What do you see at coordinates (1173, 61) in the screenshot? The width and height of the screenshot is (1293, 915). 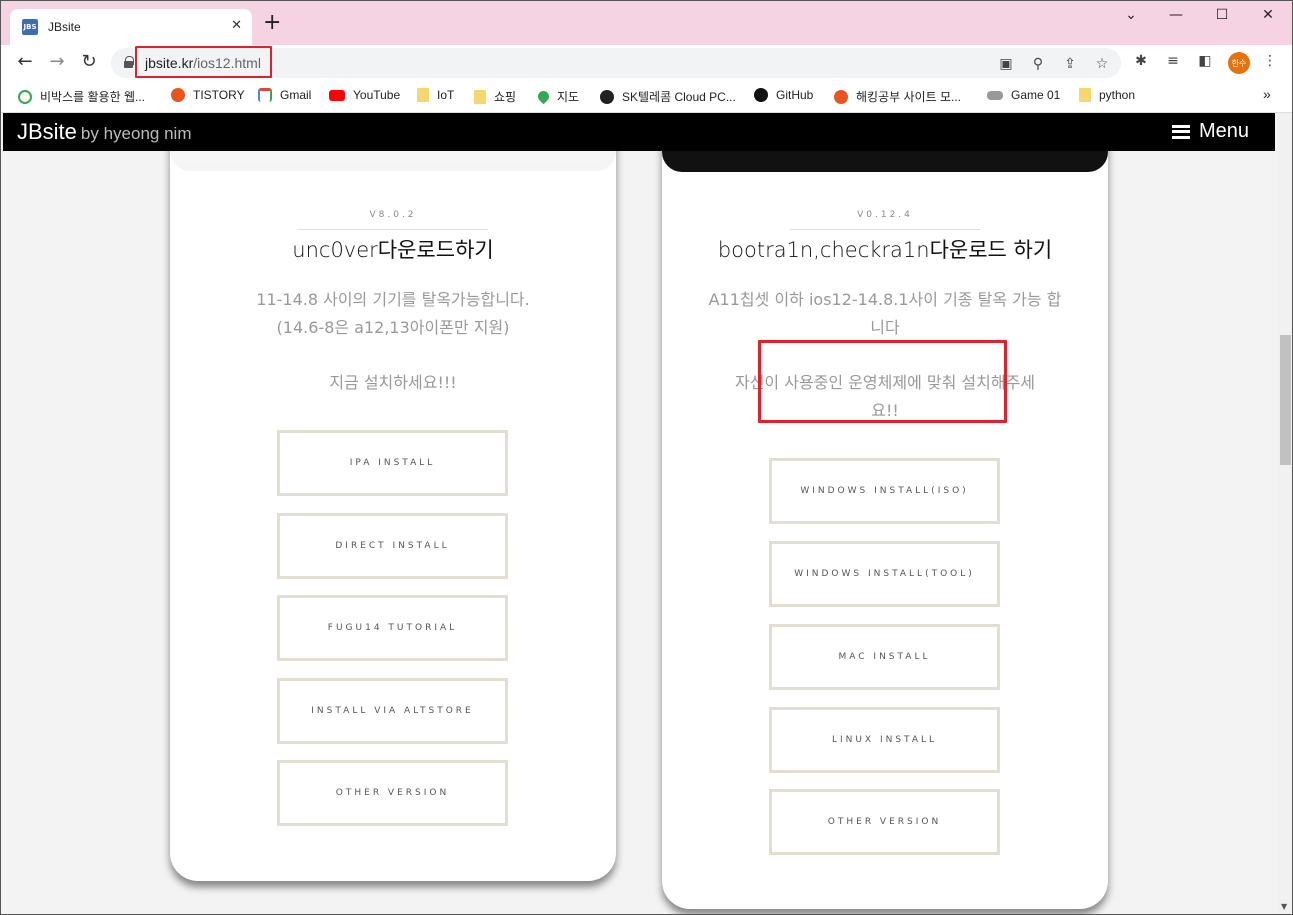 I see `media-queue-icon: ≡` at bounding box center [1173, 61].